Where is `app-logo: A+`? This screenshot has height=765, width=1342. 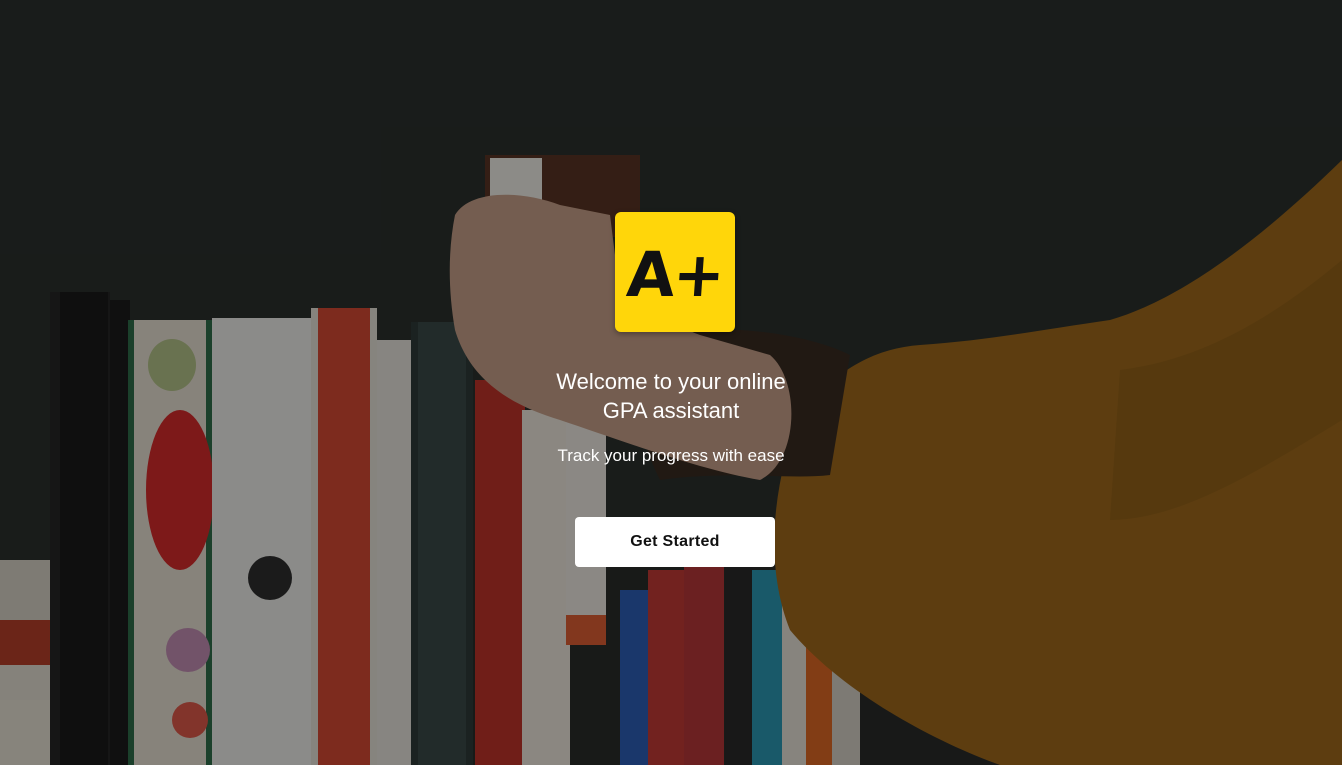 app-logo: A+ is located at coordinates (675, 272).